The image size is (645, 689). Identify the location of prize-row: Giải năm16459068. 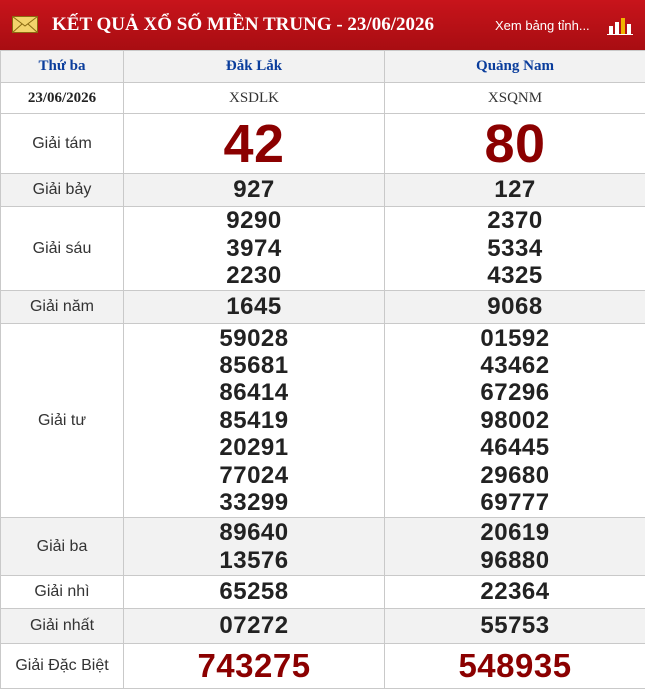
(323, 307).